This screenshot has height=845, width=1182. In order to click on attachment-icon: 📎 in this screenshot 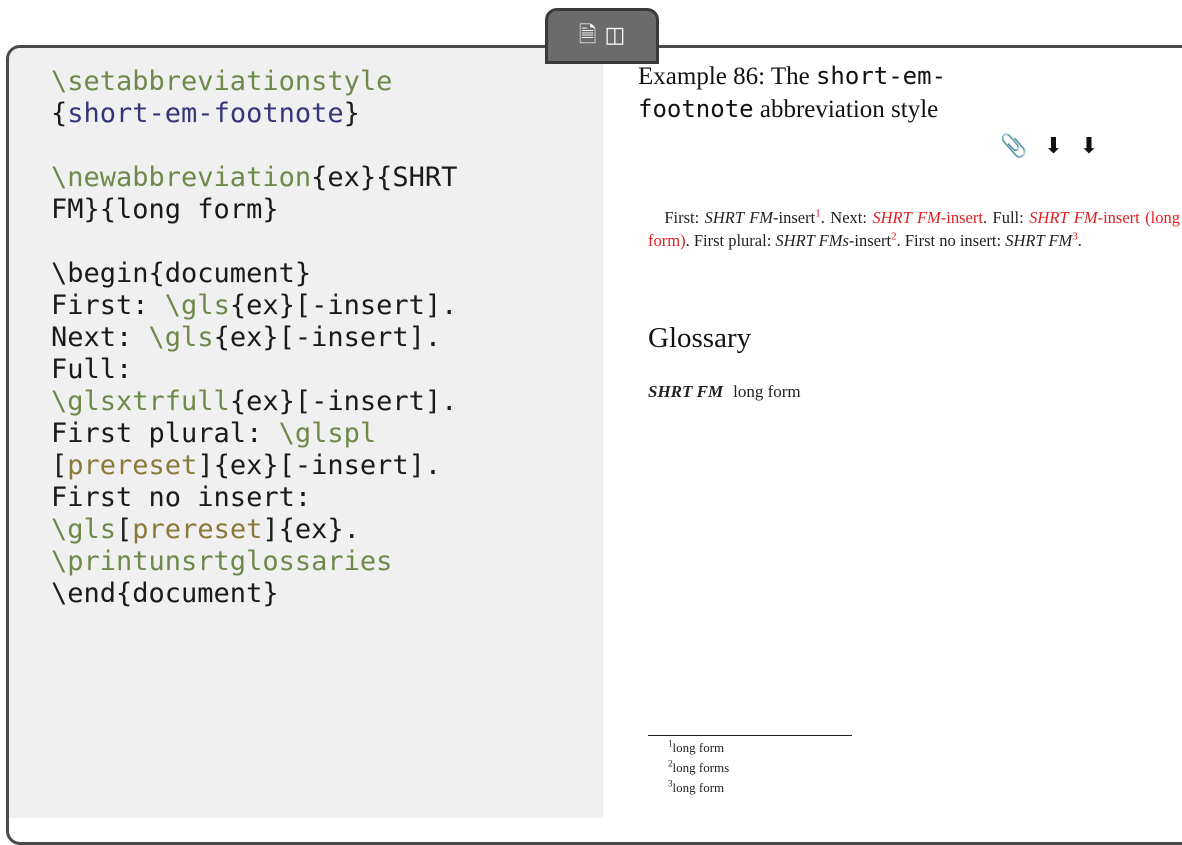, I will do `click(1013, 146)`.